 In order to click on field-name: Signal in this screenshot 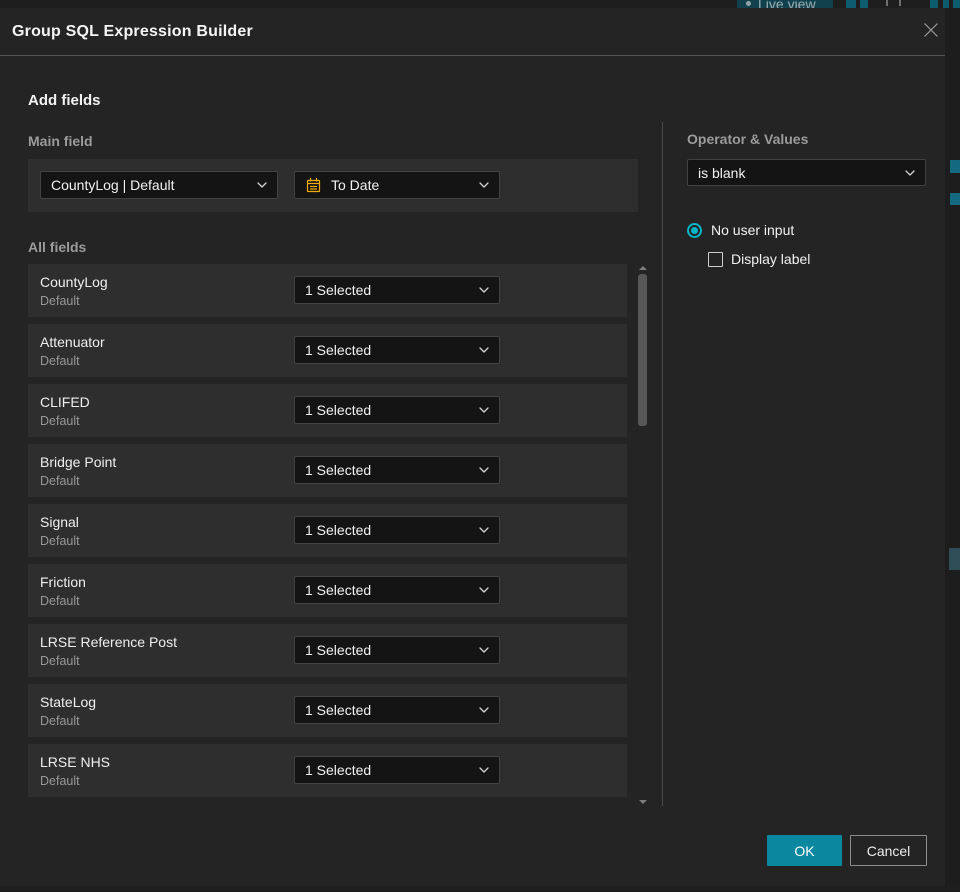, I will do `click(59, 522)`.